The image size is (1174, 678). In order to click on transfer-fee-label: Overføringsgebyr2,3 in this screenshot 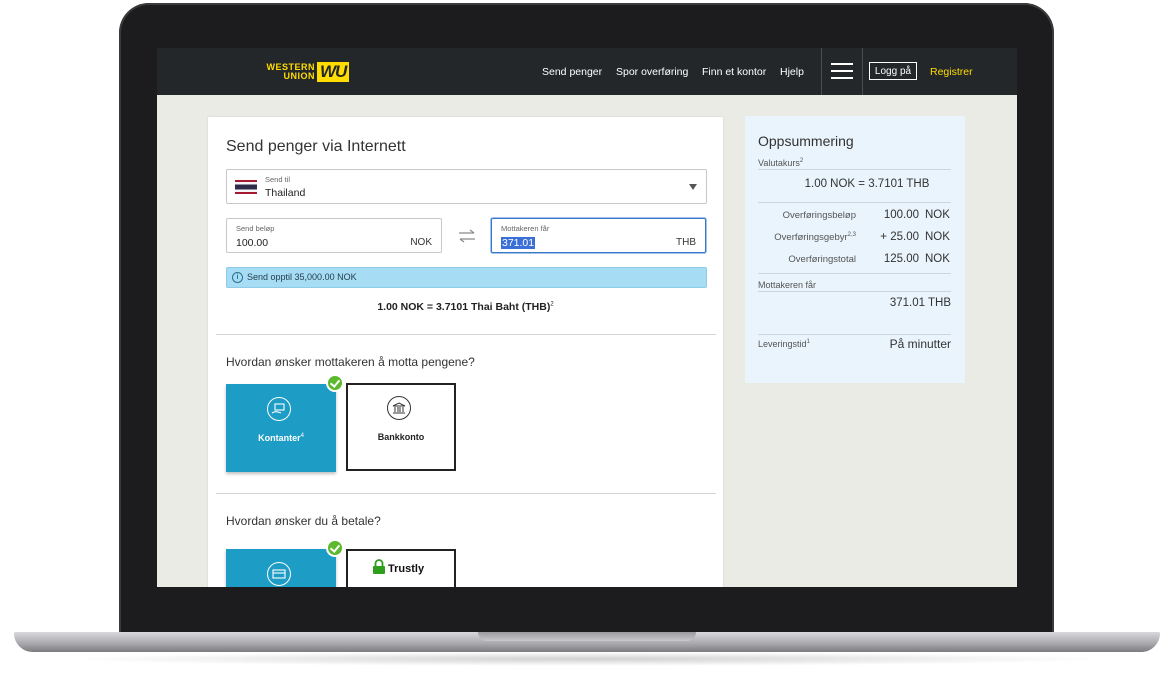, I will do `click(815, 238)`.